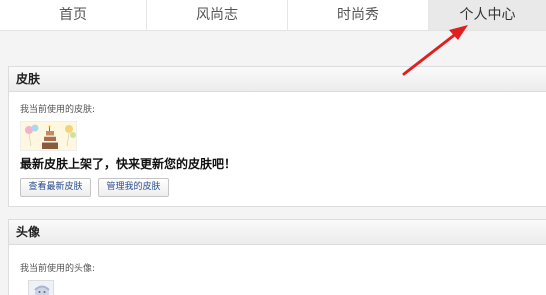  What do you see at coordinates (128, 164) in the screenshot?
I see `new-skin-promo-text: 最新皮肤上架了，快来更新您的皮肤吧！` at bounding box center [128, 164].